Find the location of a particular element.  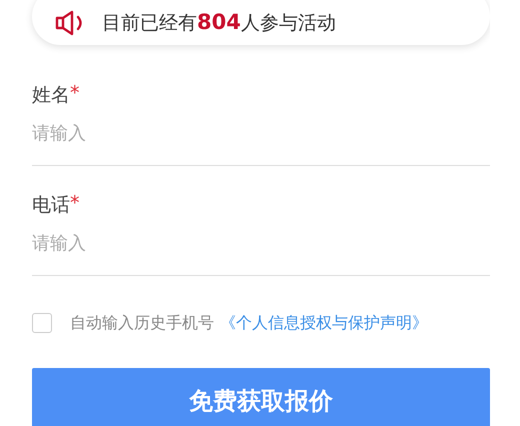

privacy-link: 《个人信息授权与保护声明》 is located at coordinates (324, 323).